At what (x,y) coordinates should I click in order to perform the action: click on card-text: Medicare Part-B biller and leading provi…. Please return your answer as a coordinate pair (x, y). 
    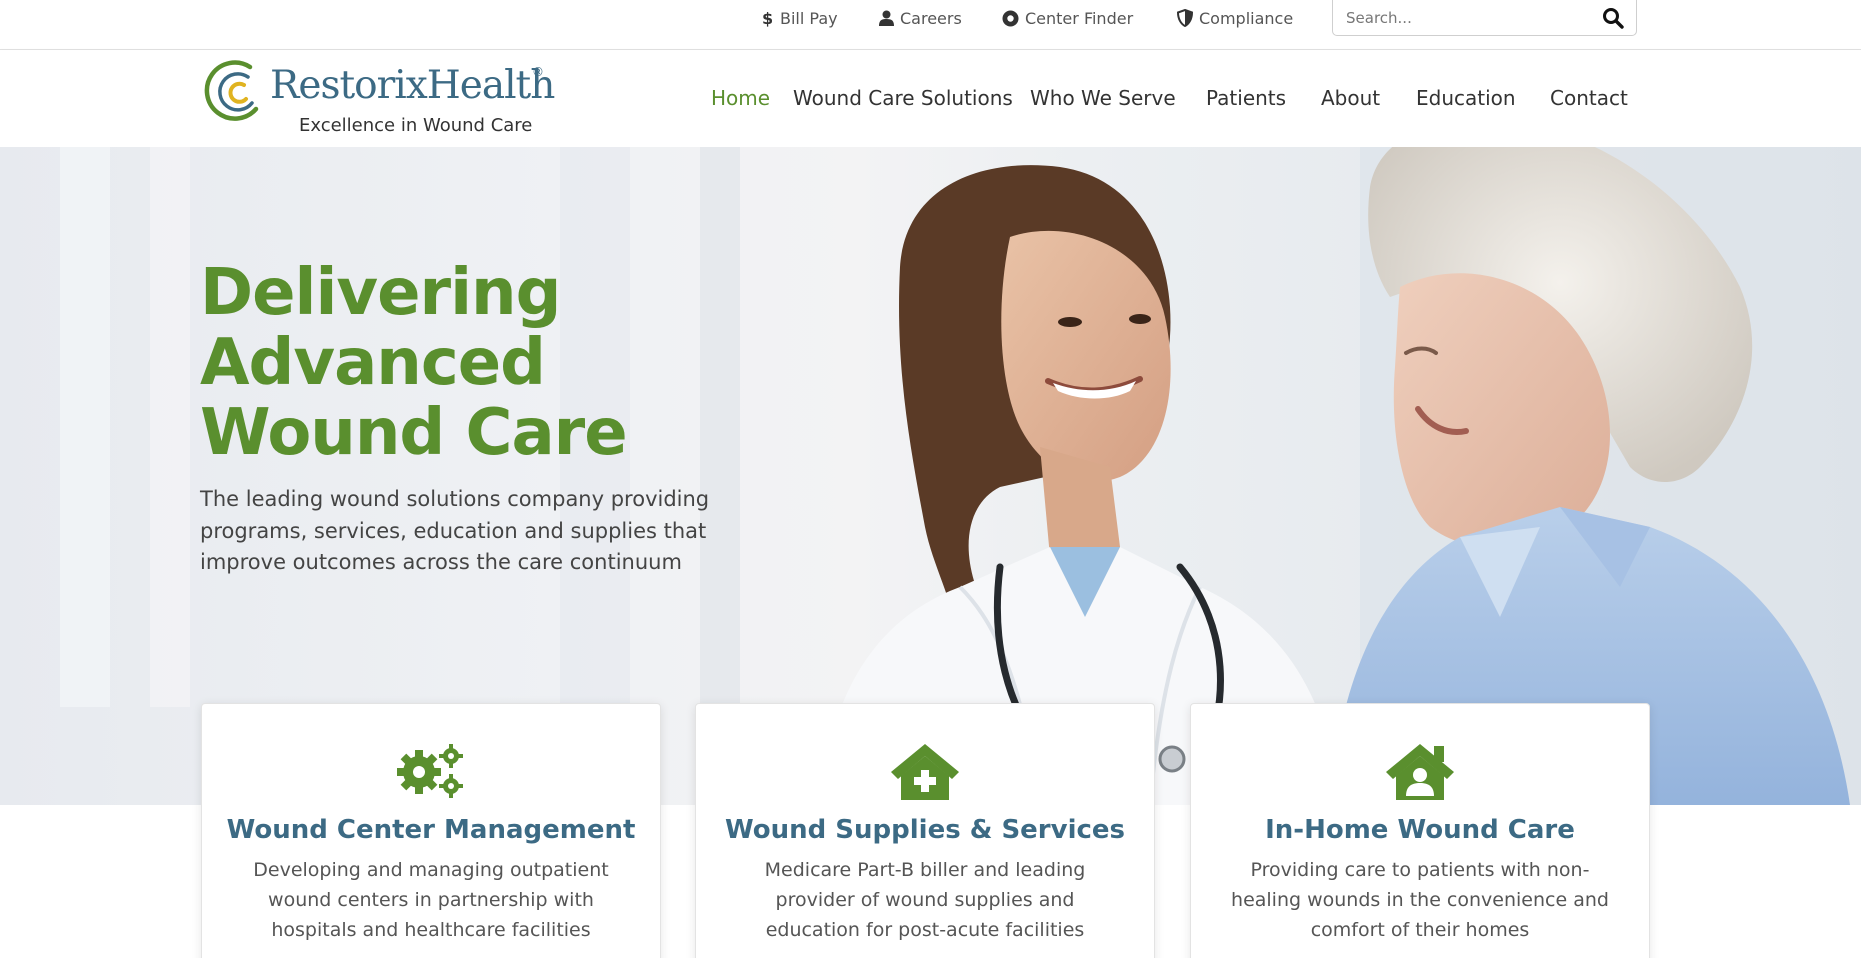
    Looking at the image, I should click on (925, 900).